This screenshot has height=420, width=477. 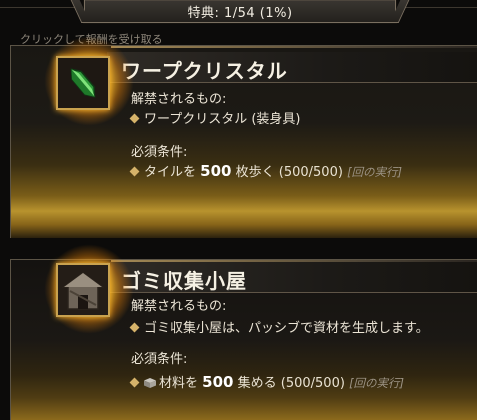 I want to click on requirement-text-pre: タイルを, so click(x=170, y=172).